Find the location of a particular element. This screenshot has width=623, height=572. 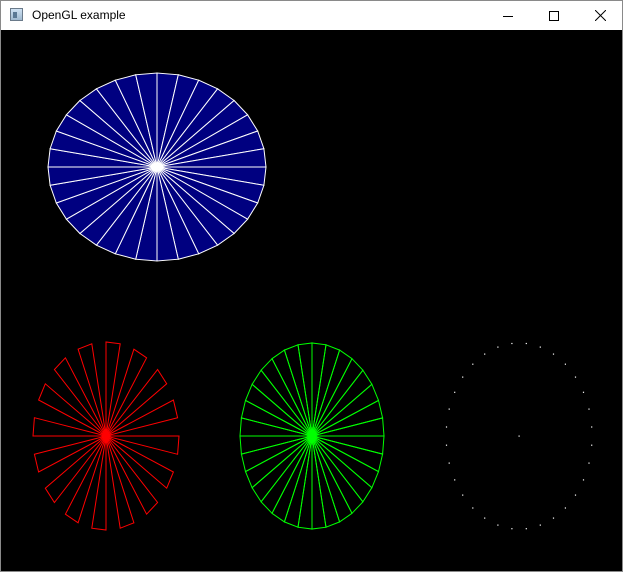

maximize-icon is located at coordinates (554, 15).